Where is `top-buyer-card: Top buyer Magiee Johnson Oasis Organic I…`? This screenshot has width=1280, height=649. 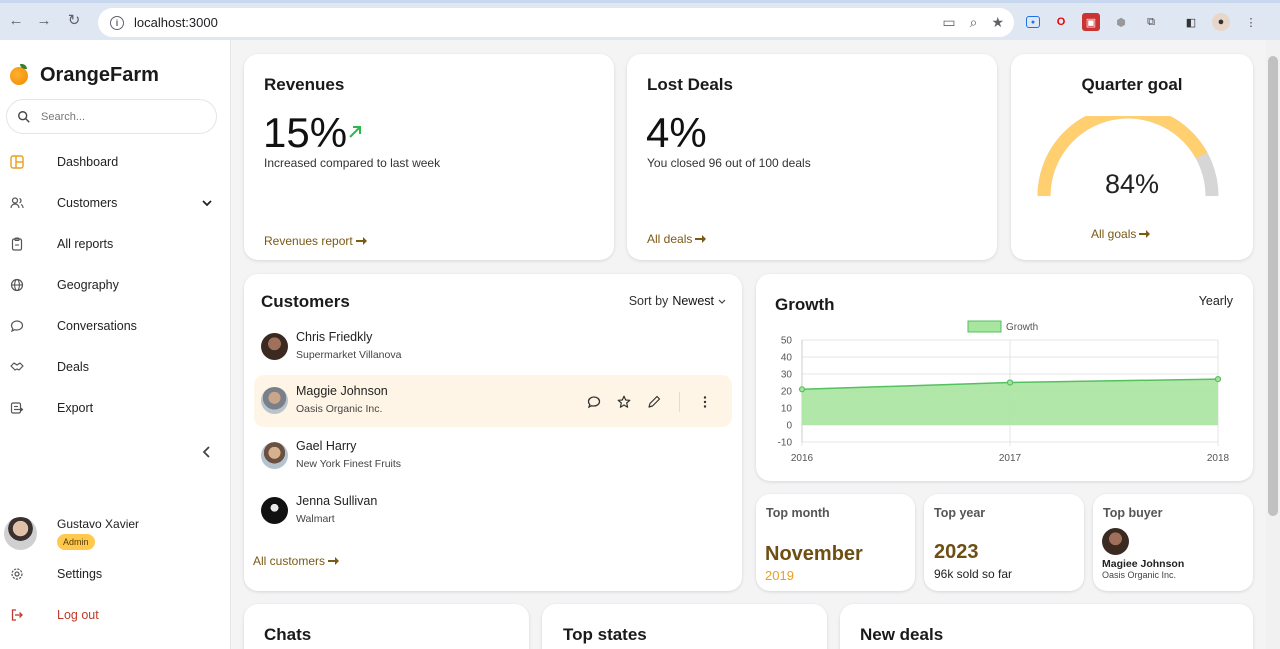 top-buyer-card: Top buyer Magiee Johnson Oasis Organic I… is located at coordinates (1173, 542).